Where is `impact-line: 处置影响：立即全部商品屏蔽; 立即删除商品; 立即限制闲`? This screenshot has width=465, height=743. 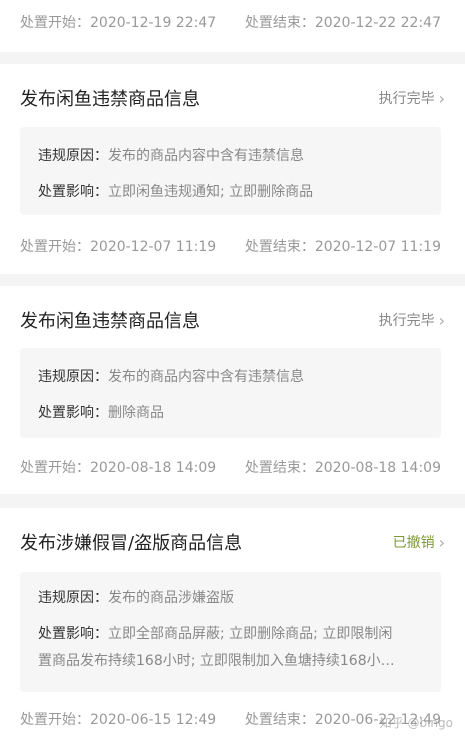
impact-line: 处置影响：立即全部商品屏蔽; 立即删除商品; 立即限制闲 is located at coordinates (230, 634).